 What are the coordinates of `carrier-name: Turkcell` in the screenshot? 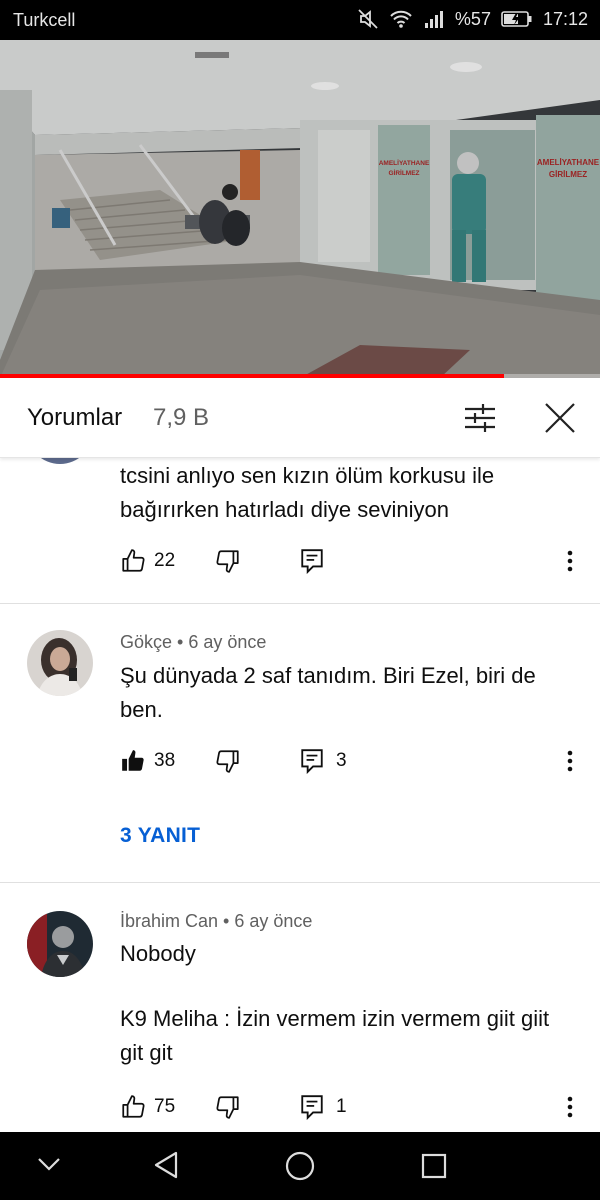 It's located at (44, 20).